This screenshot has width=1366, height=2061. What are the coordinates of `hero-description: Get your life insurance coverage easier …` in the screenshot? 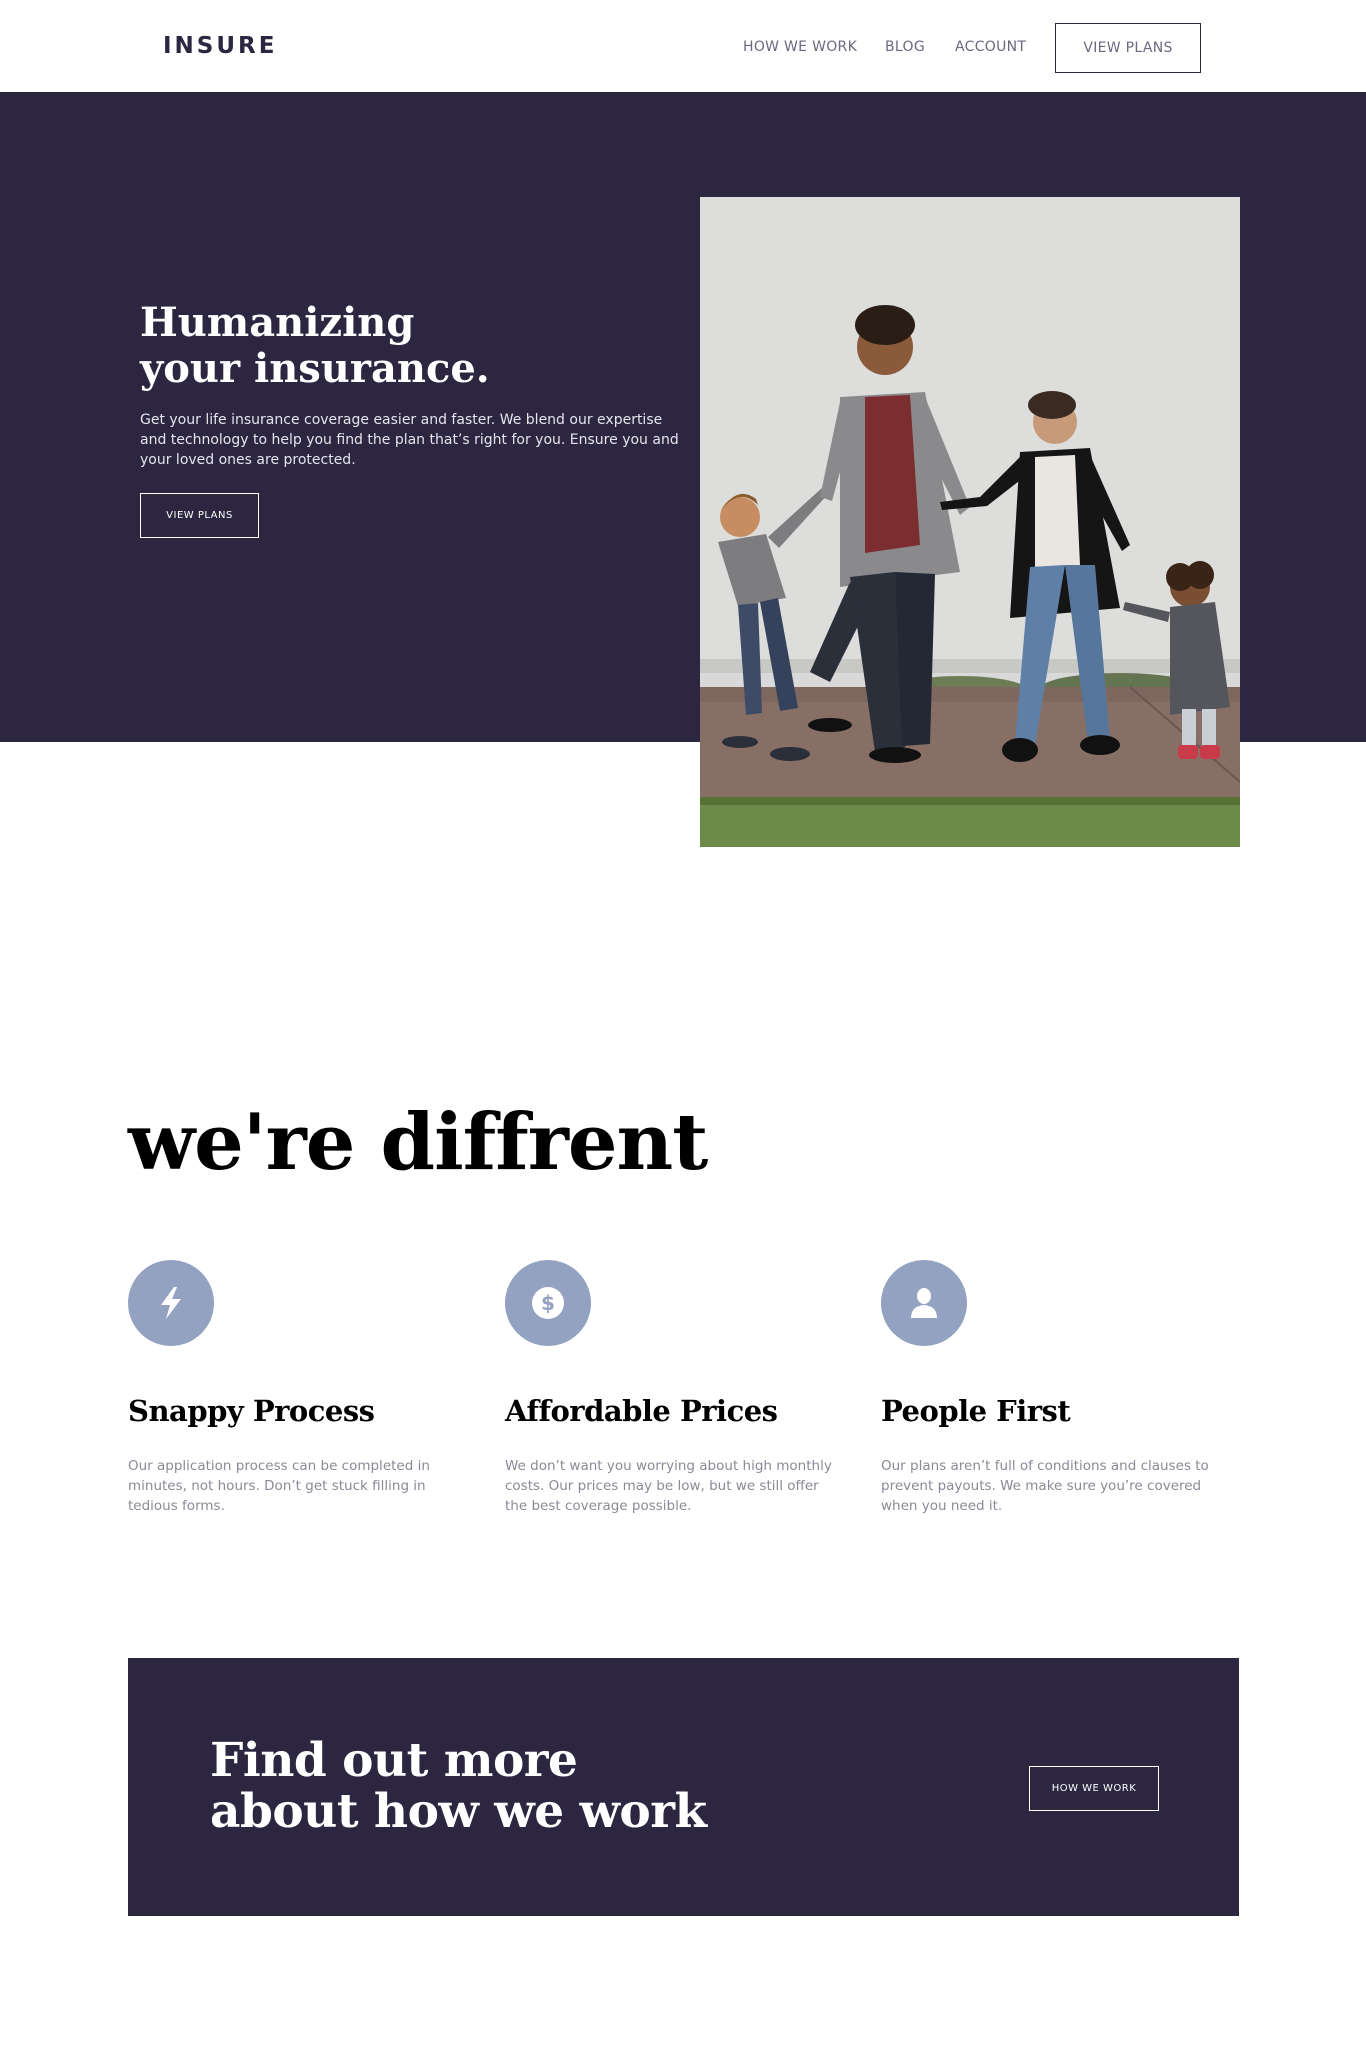 It's located at (409, 440).